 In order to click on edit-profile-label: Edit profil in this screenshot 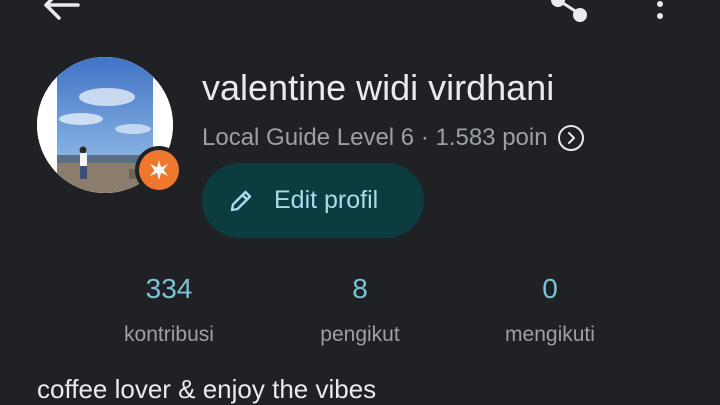, I will do `click(326, 200)`.